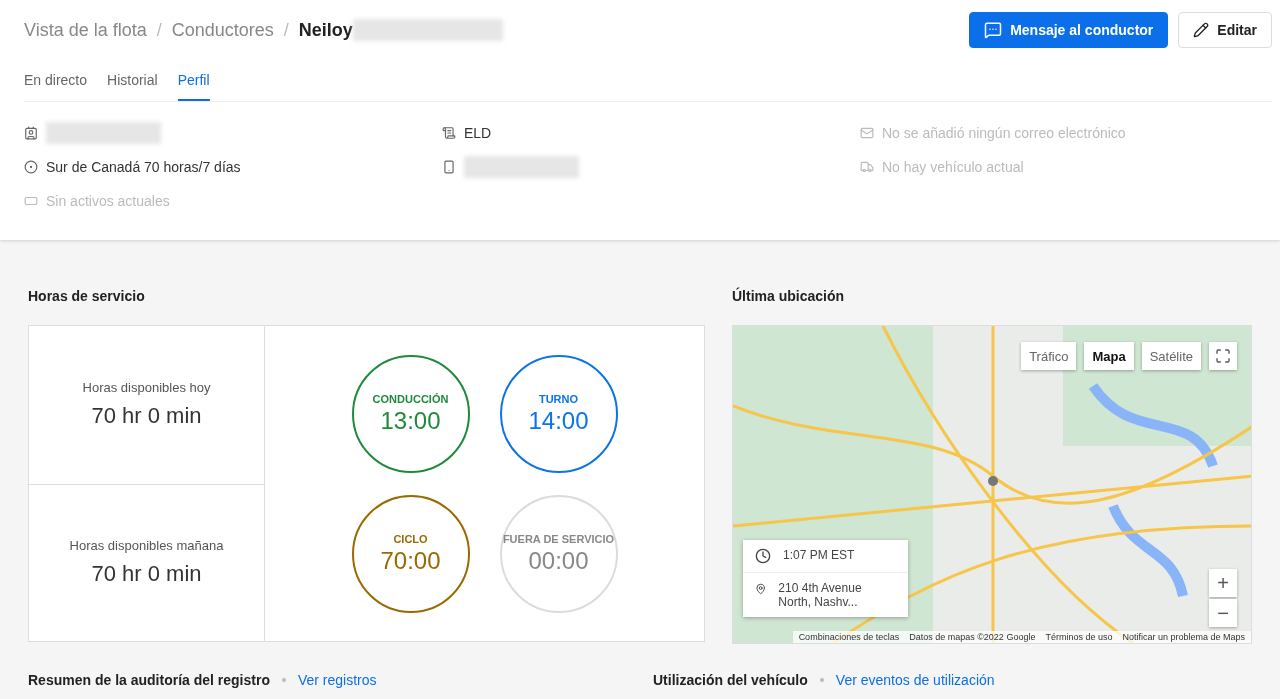  What do you see at coordinates (149, 680) in the screenshot?
I see `section-title: Resumen de la auditoría del registro` at bounding box center [149, 680].